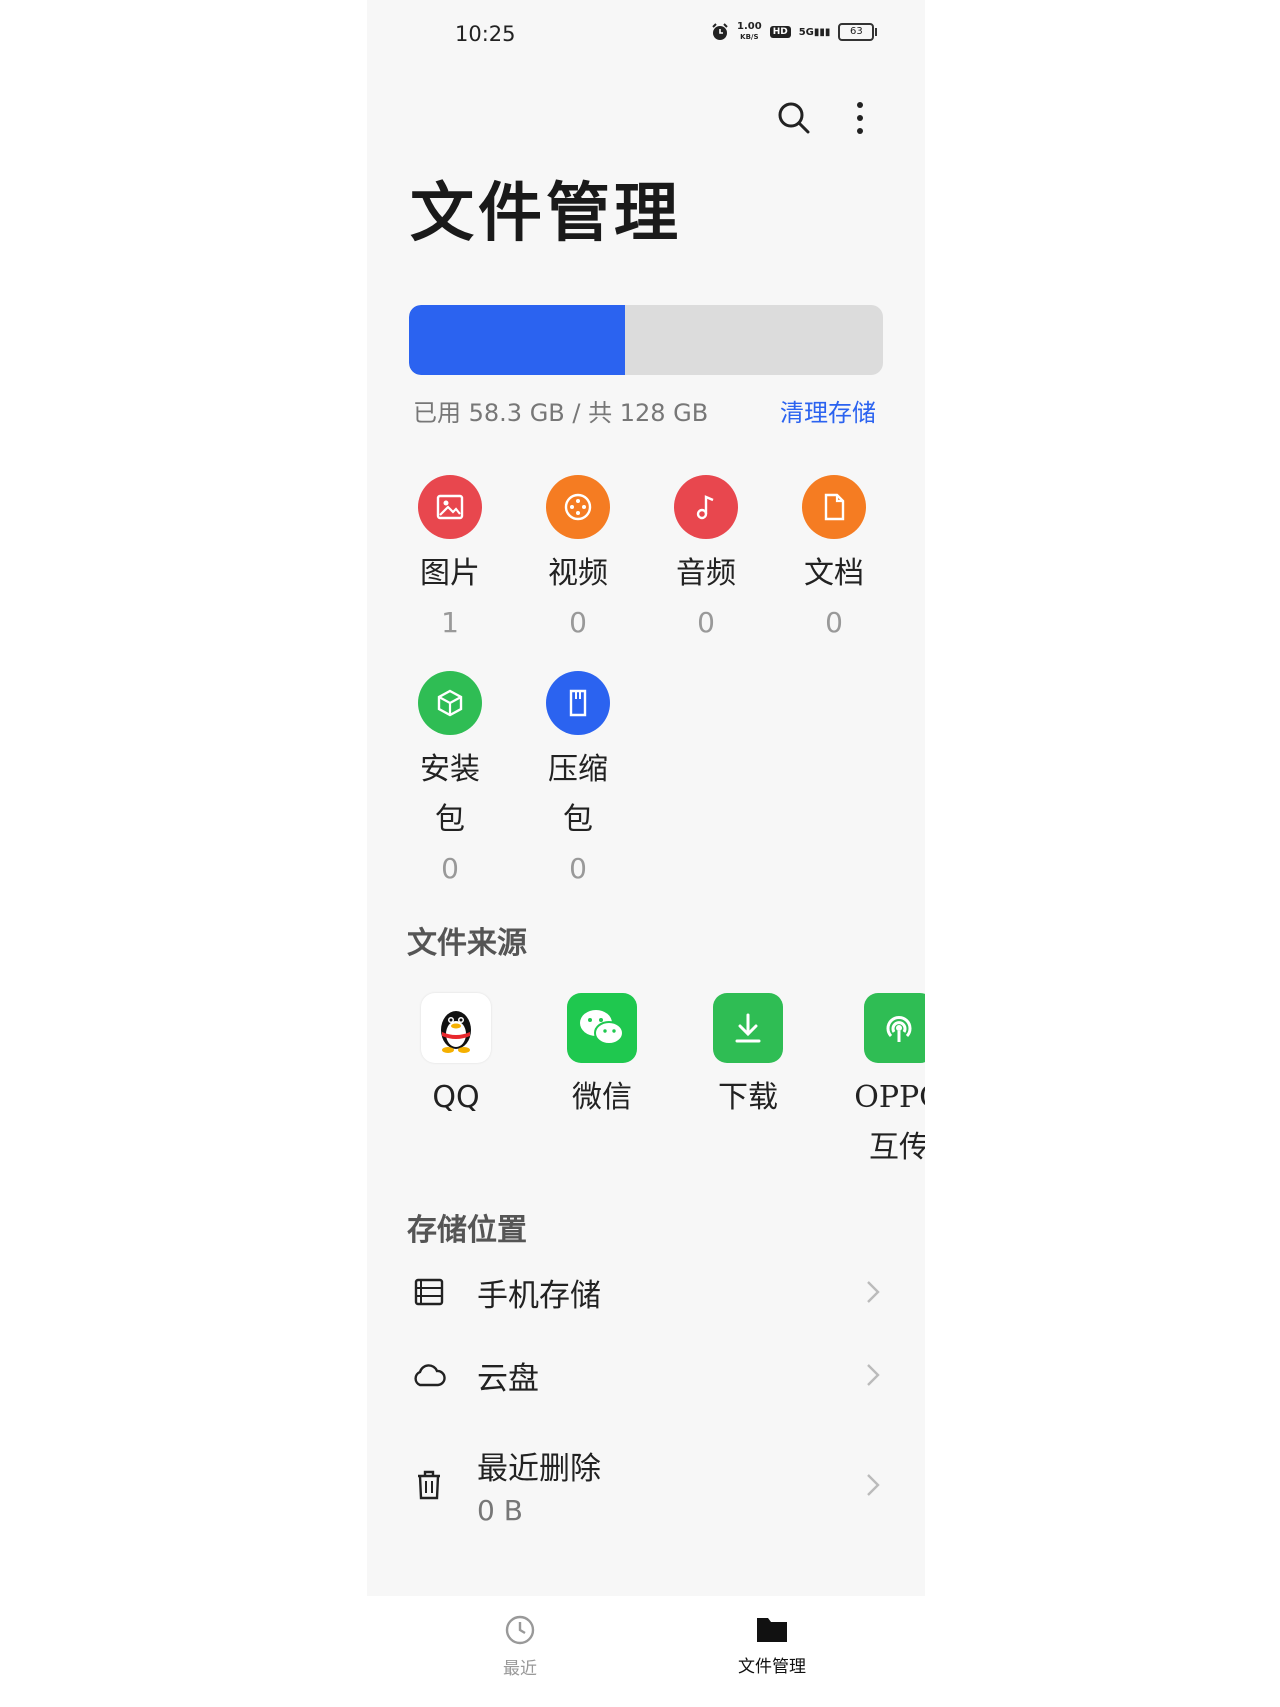  Describe the element at coordinates (834, 507) in the screenshot. I see `document-icon` at that location.